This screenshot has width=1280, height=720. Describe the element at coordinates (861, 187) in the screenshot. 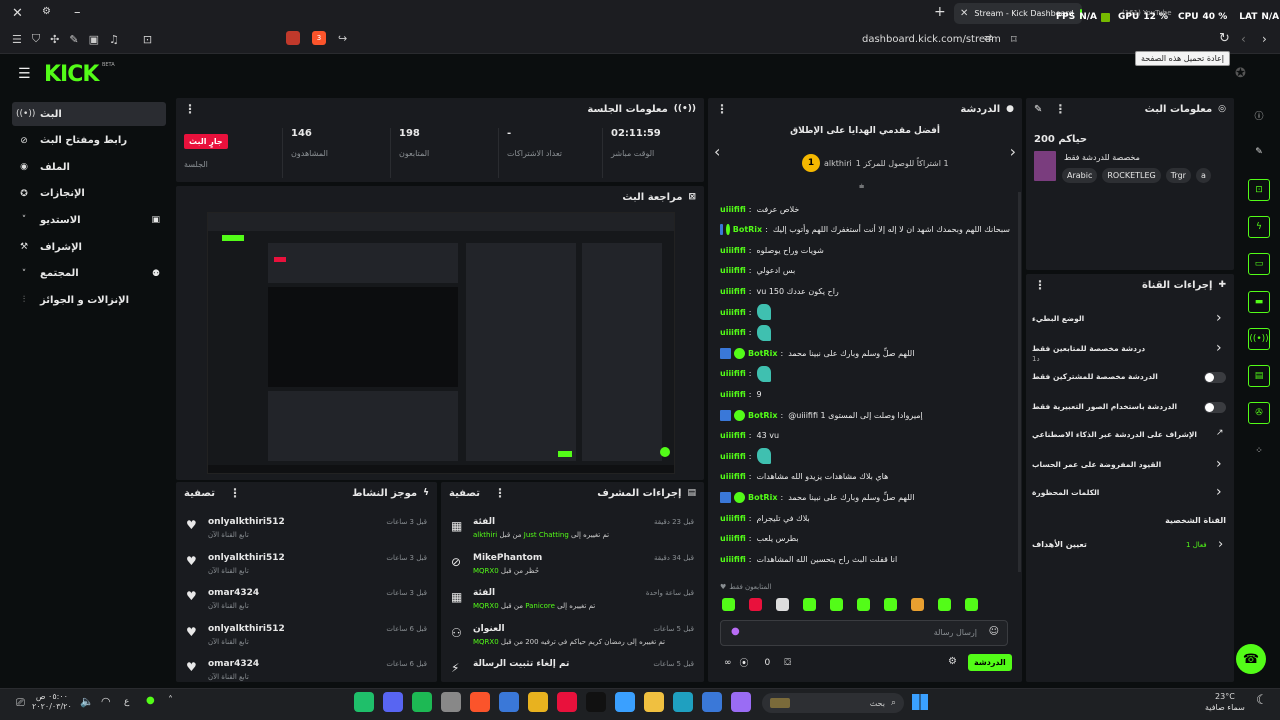

I see `pinned-icon: ⩧` at that location.